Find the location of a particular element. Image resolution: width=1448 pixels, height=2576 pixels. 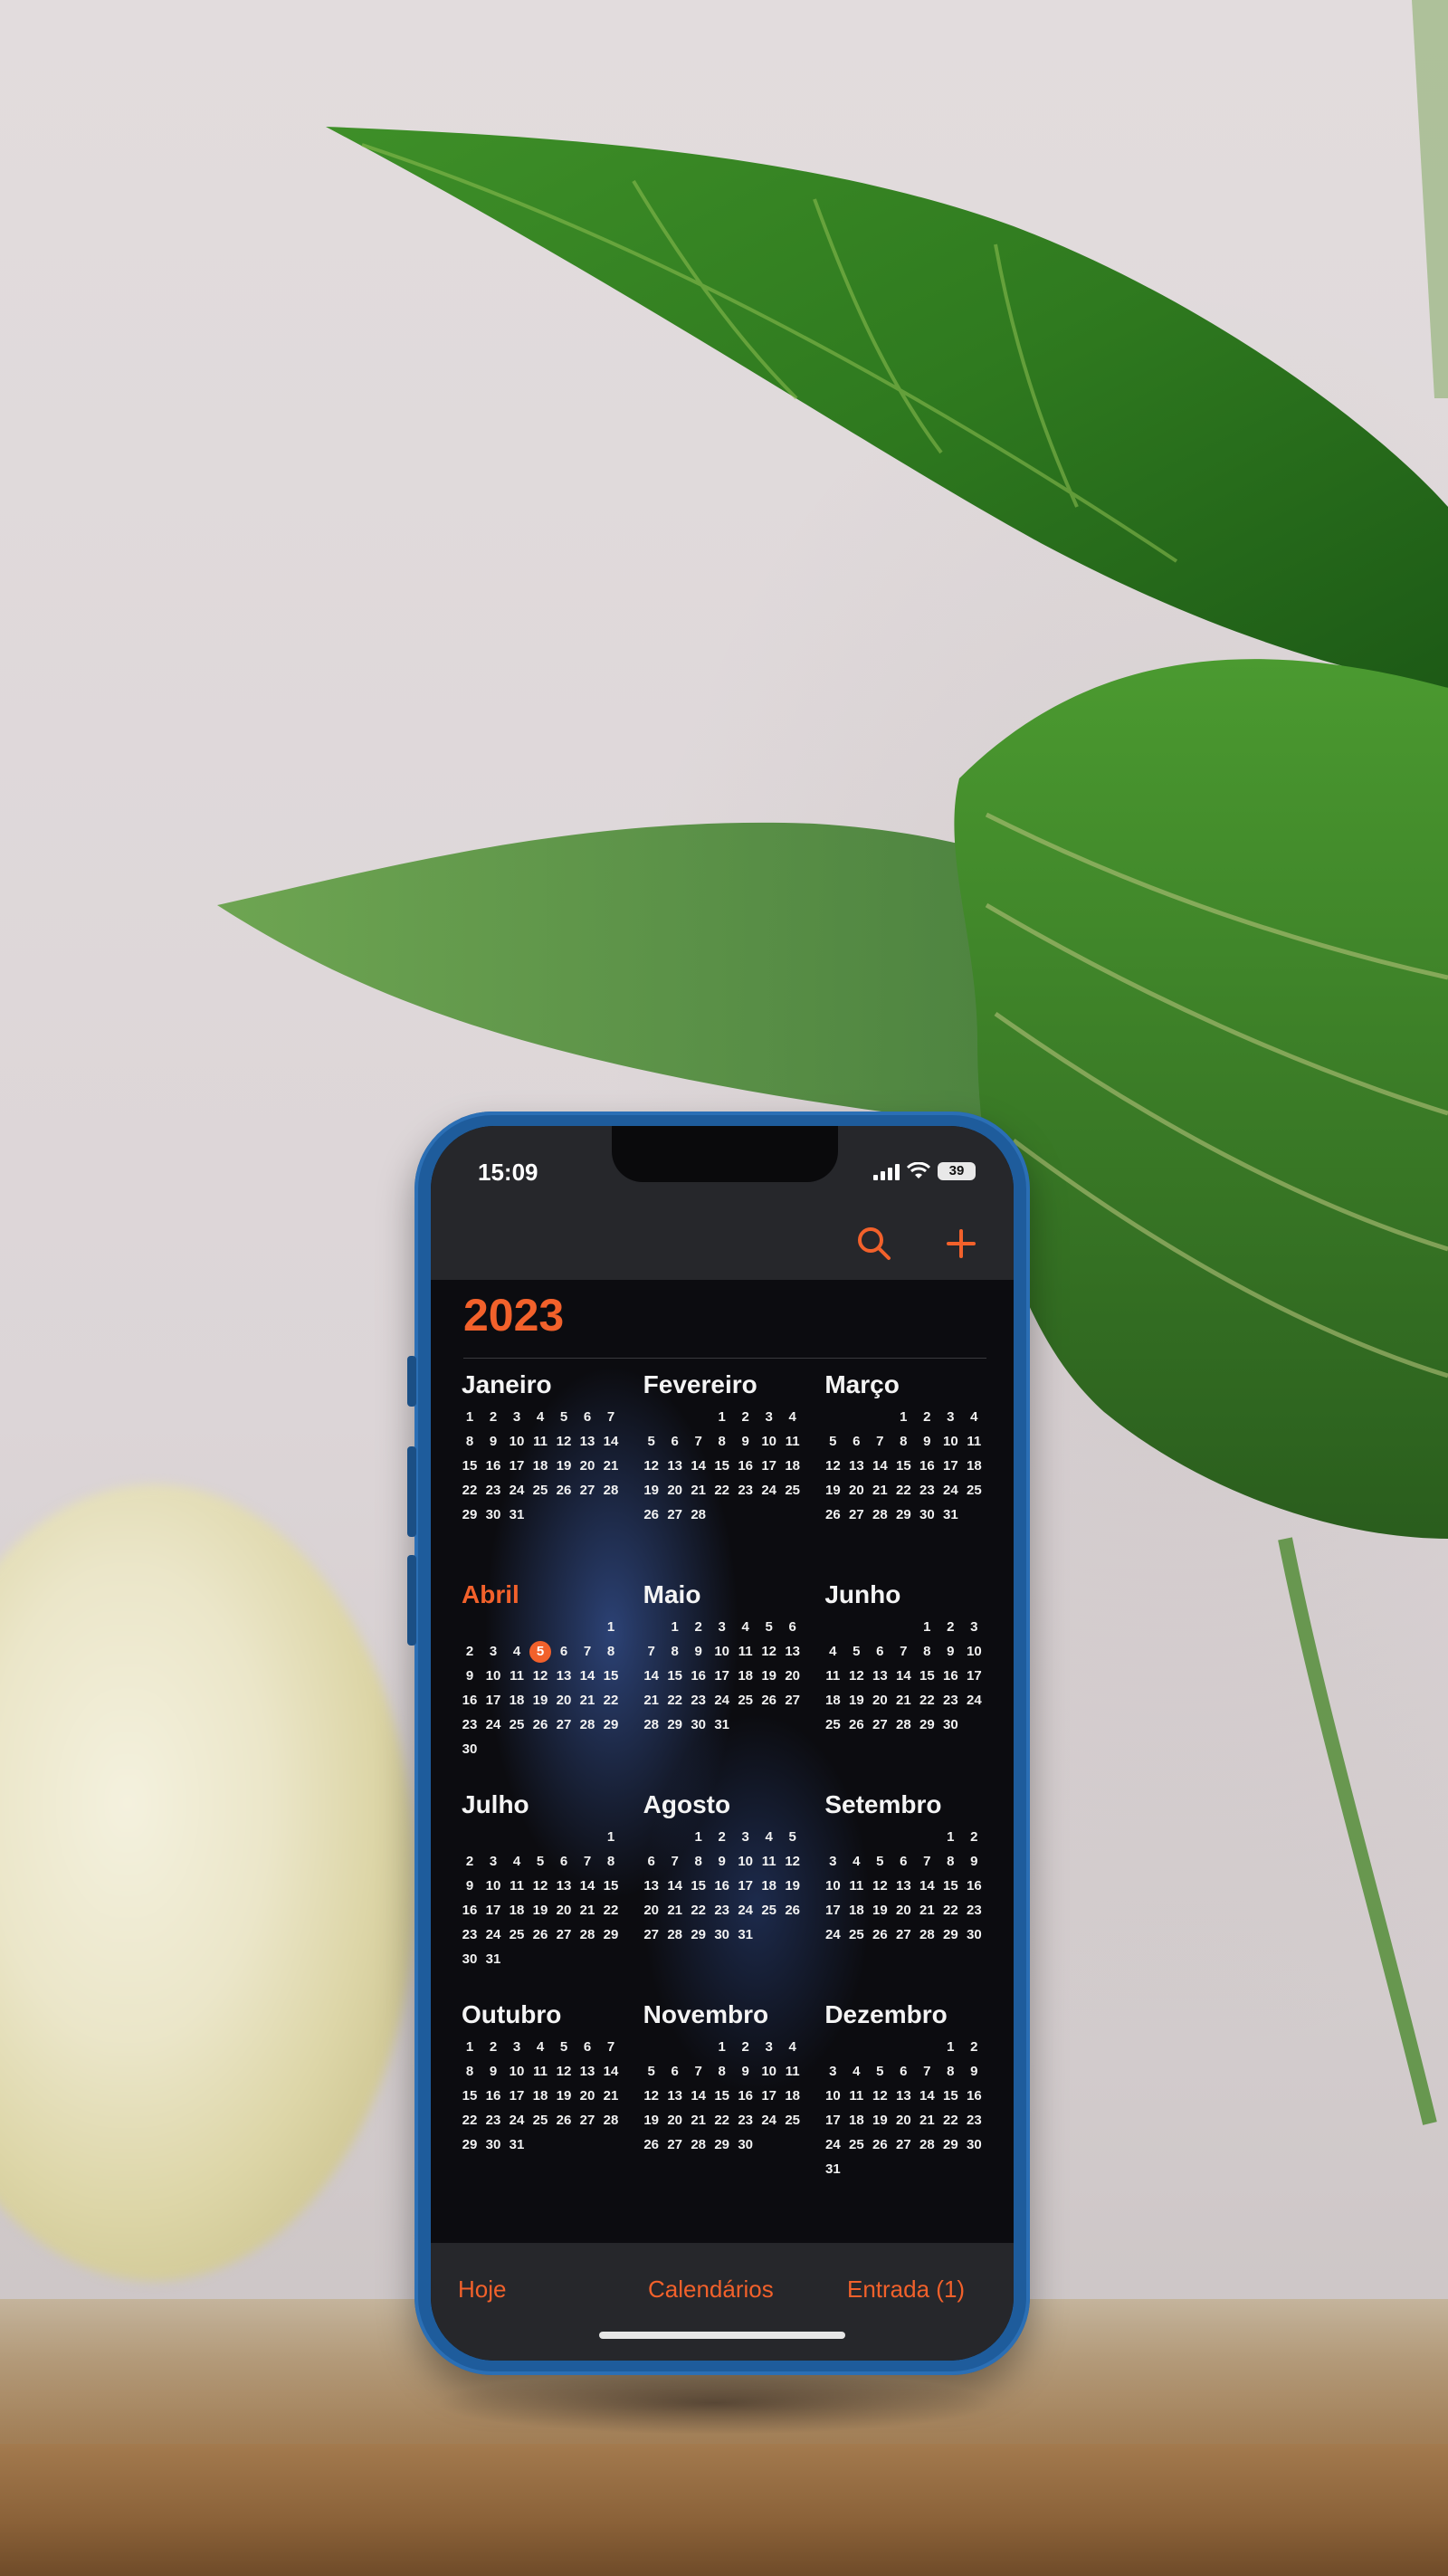

month-name: Junho is located at coordinates (863, 1594).